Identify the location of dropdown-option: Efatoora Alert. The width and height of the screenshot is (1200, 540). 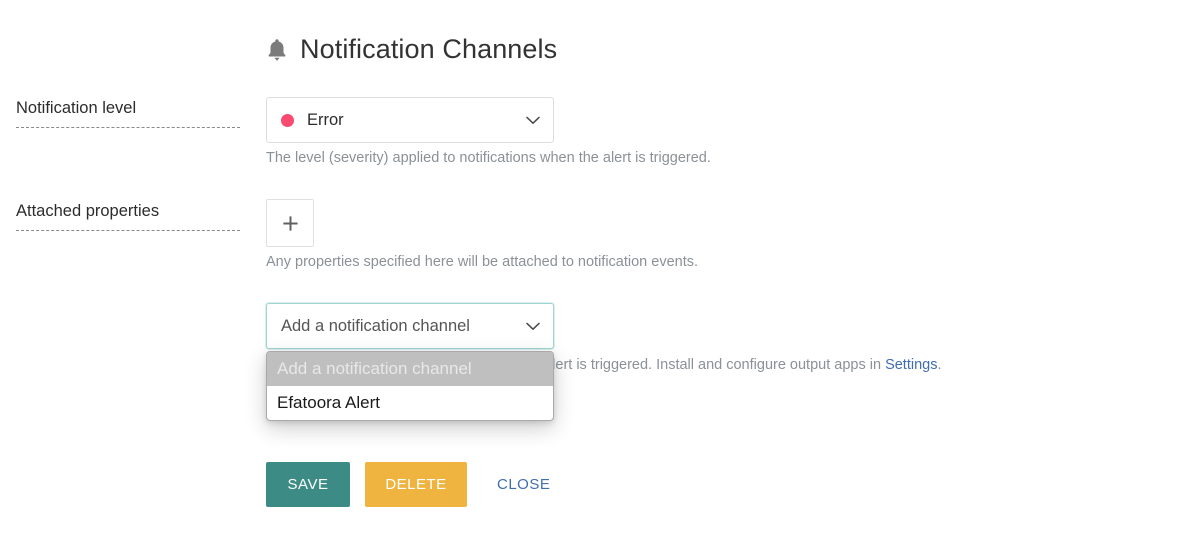
(410, 403).